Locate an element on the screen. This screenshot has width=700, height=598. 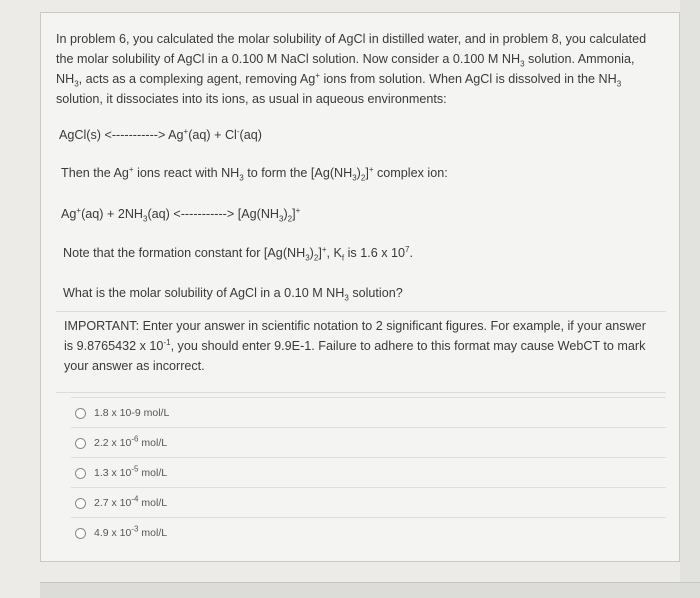
text-segment: , K is located at coordinates (334, 253).